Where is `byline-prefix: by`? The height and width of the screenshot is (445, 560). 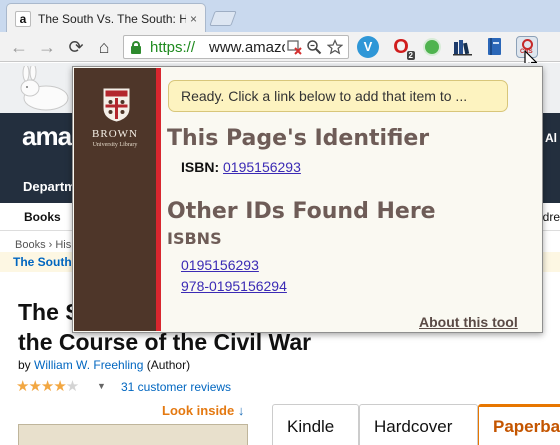 byline-prefix: by is located at coordinates (24, 365).